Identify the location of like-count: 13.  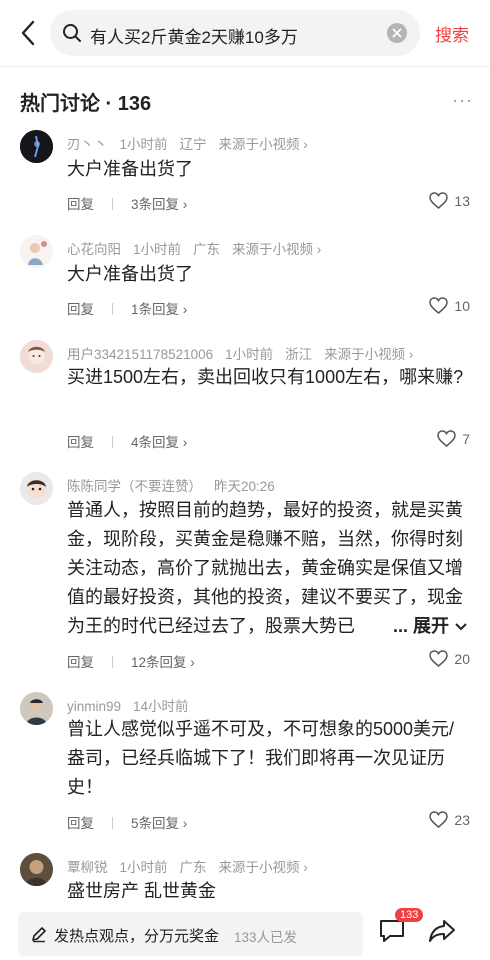
(462, 200).